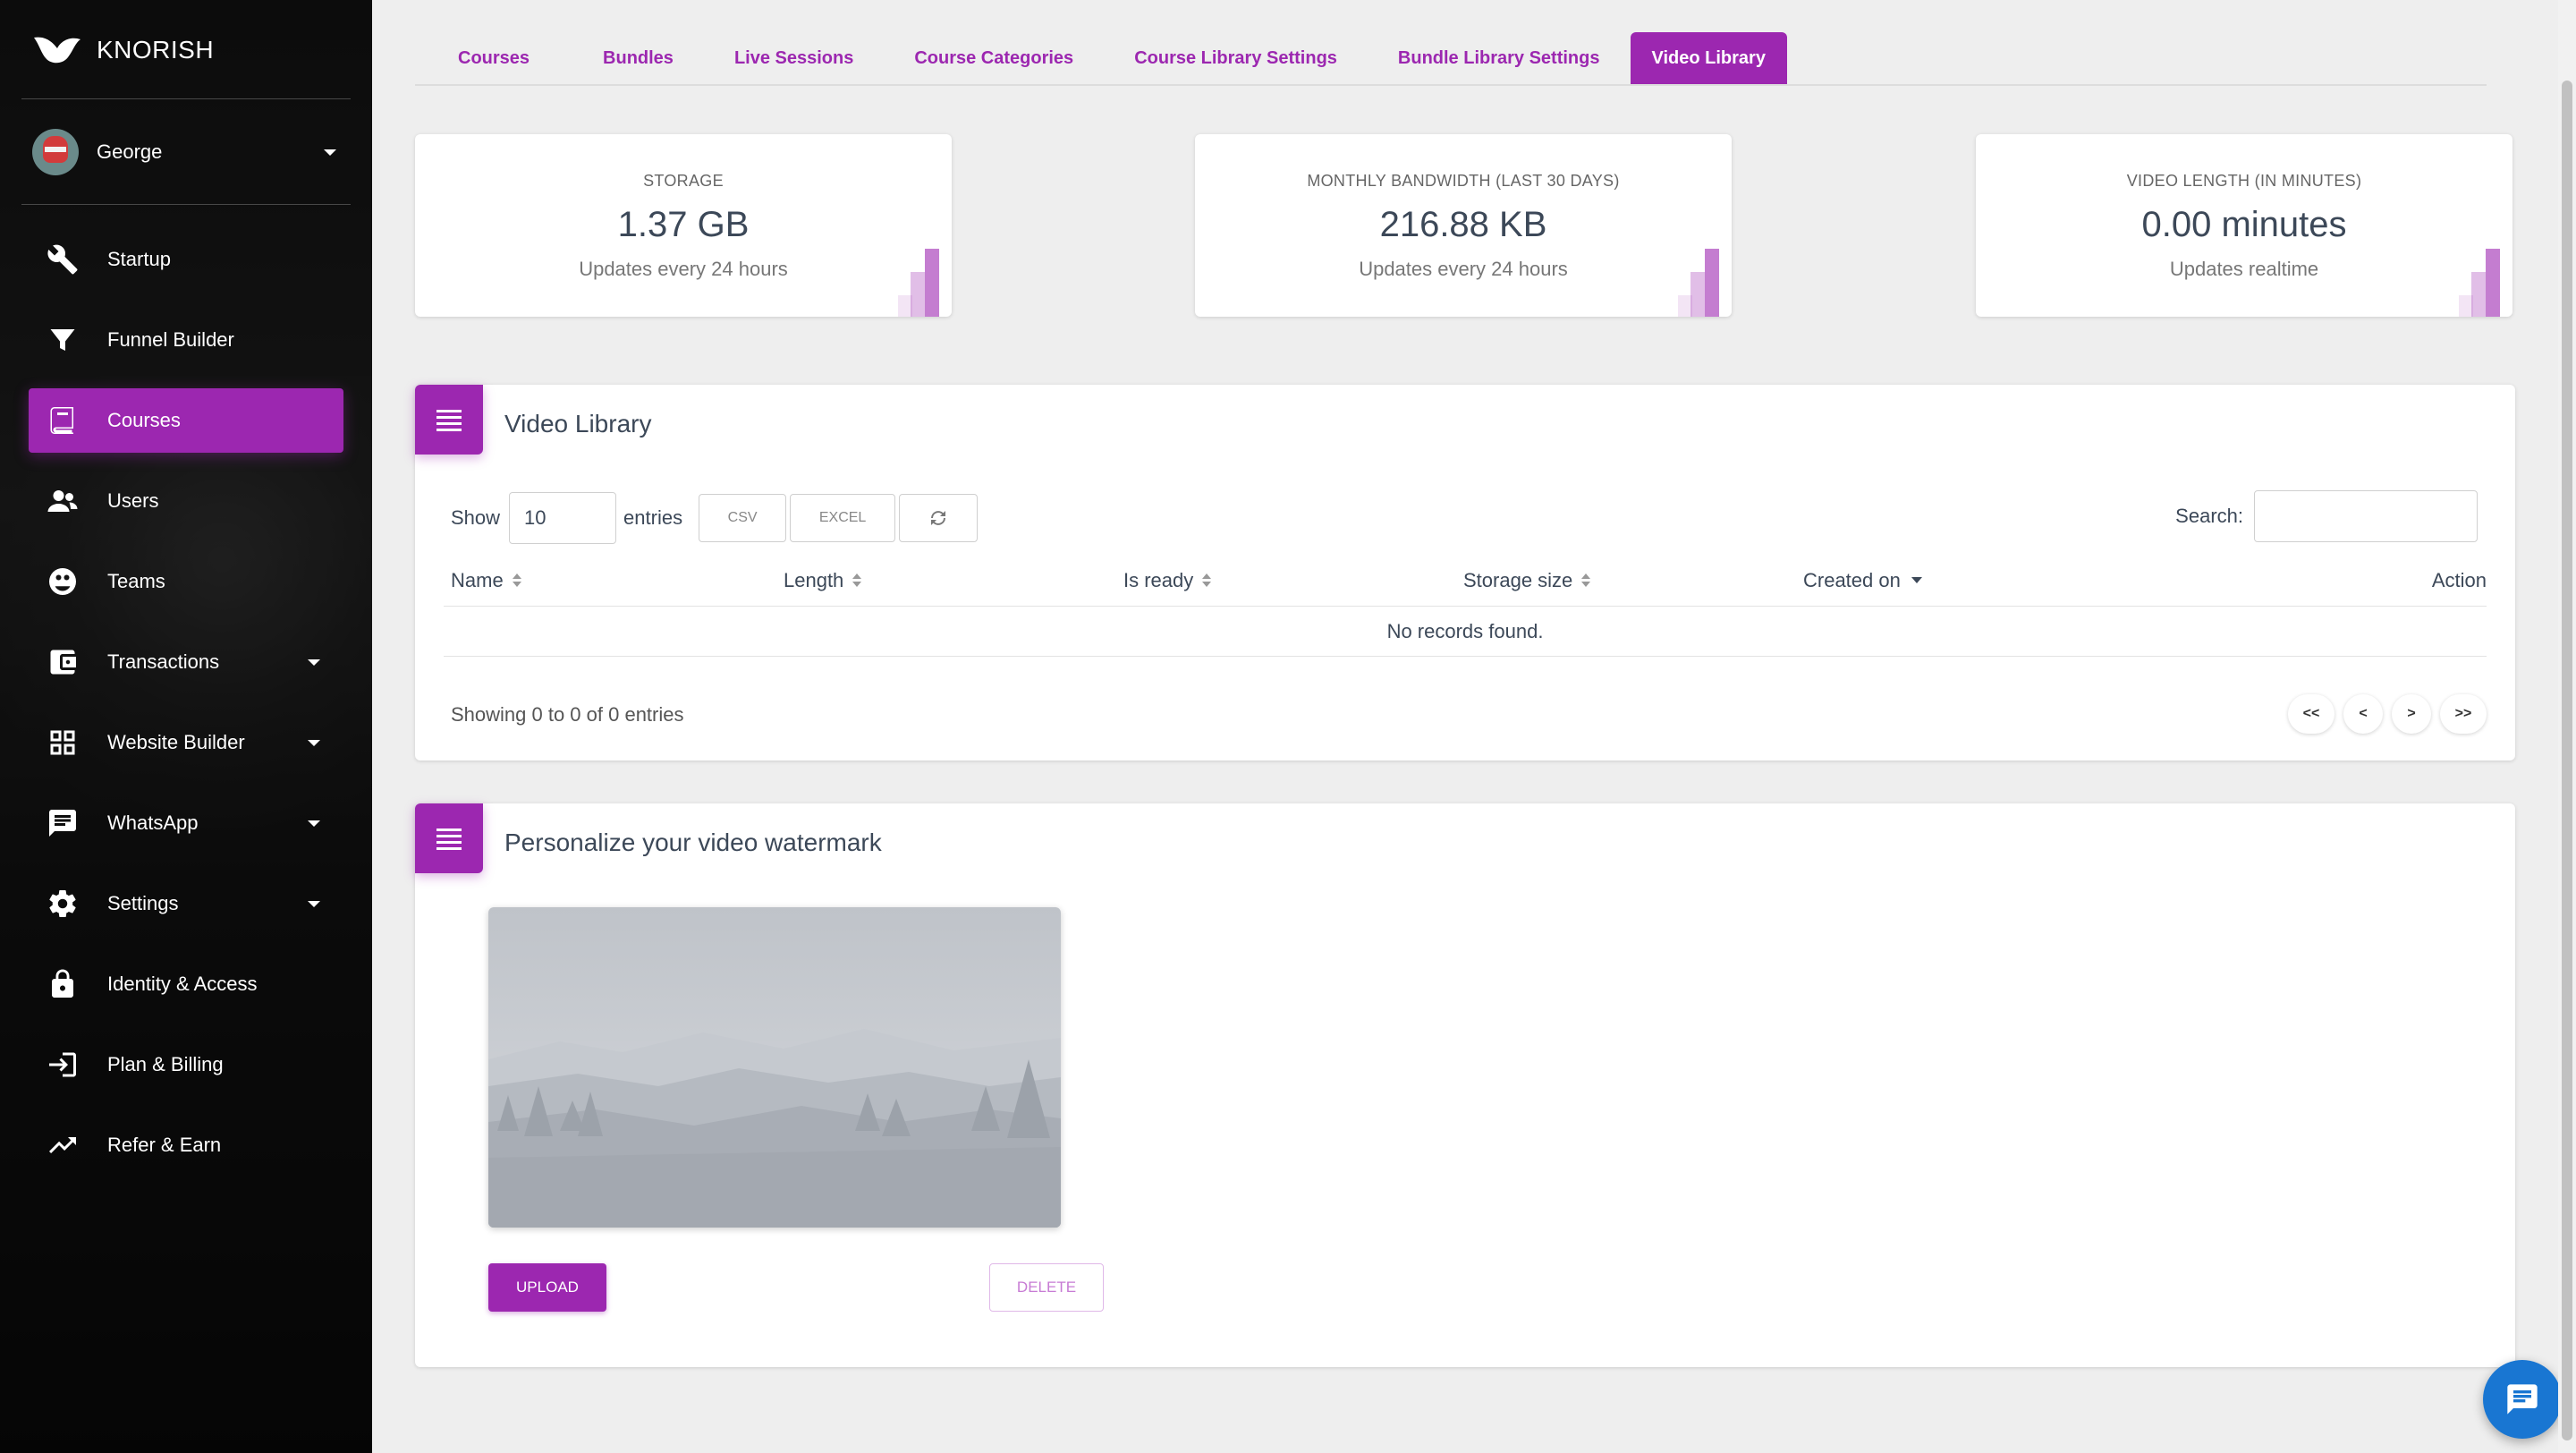  Describe the element at coordinates (1046, 1287) in the screenshot. I see `delete-button: DELETE` at that location.